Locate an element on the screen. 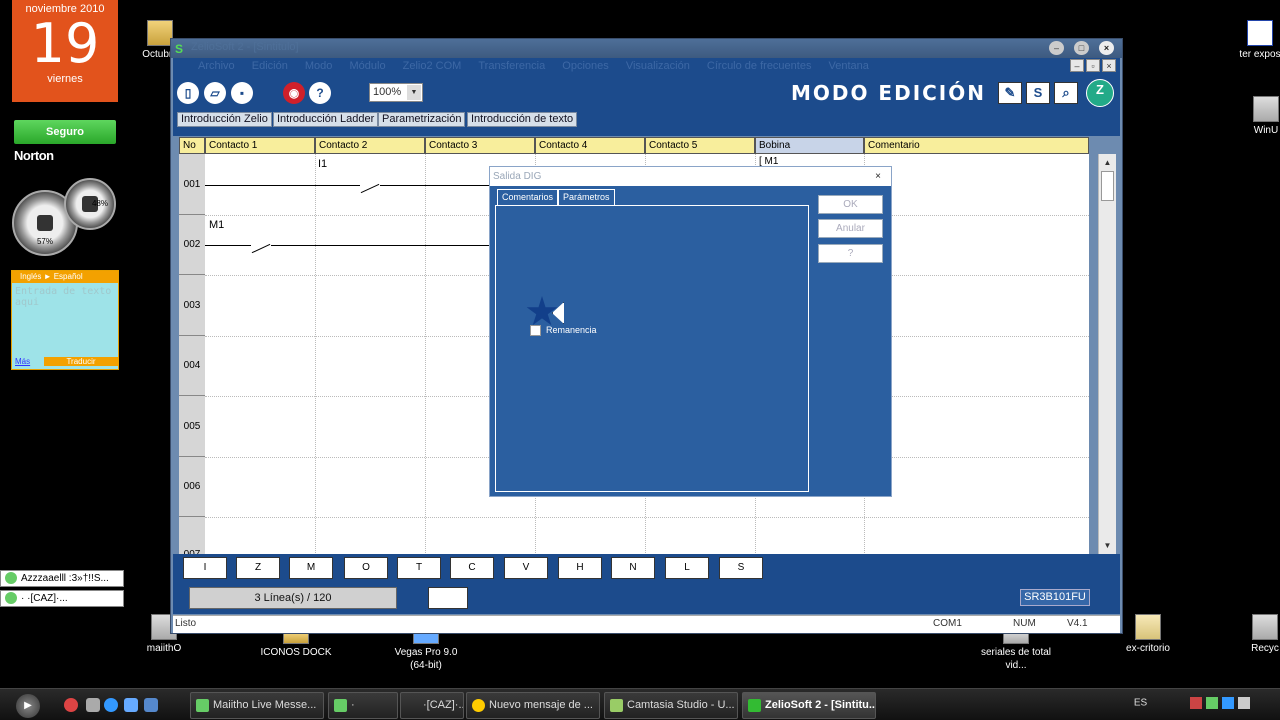  row-number: 005 is located at coordinates (192, 426).